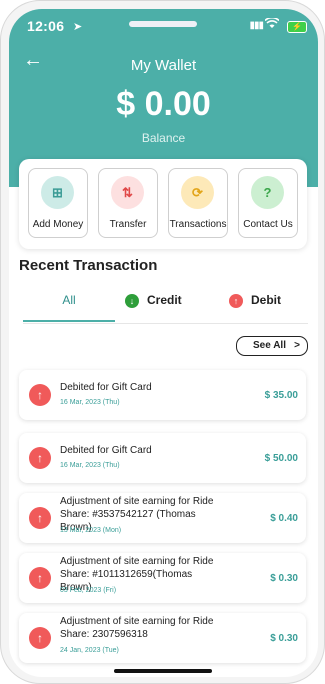 This screenshot has width=325, height=684. I want to click on tab-label: Debit, so click(266, 300).